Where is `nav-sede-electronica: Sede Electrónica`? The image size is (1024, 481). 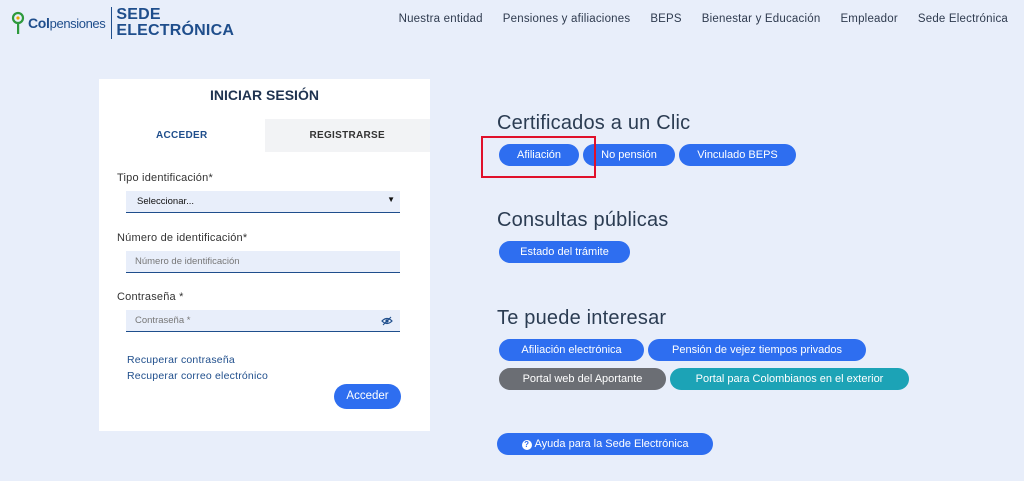 nav-sede-electronica: Sede Electrónica is located at coordinates (963, 19).